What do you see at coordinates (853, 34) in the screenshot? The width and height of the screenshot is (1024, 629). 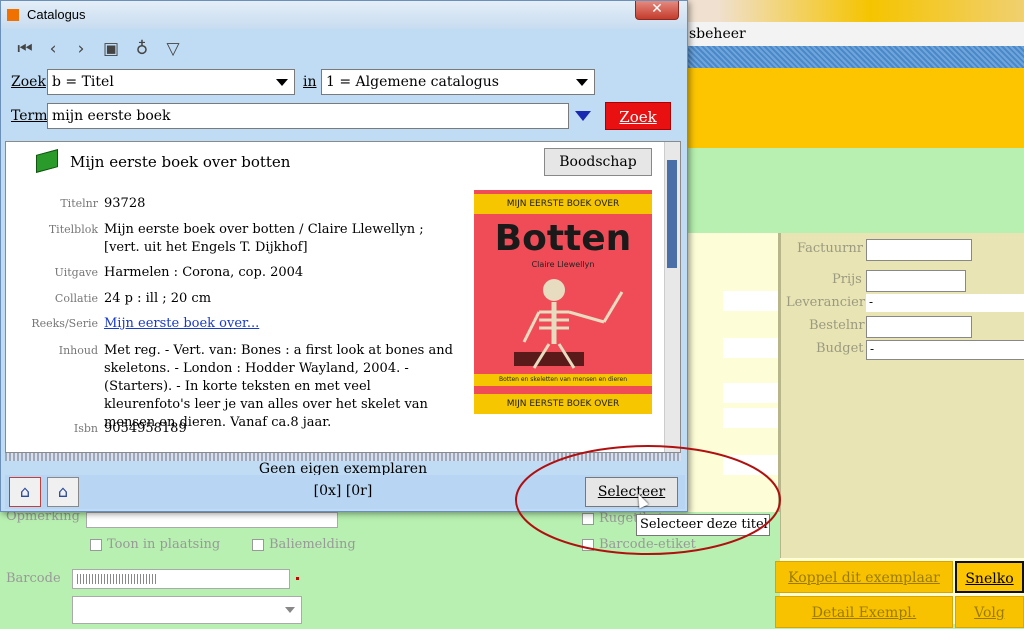 I see `background-menu-bar: sbeheer` at bounding box center [853, 34].